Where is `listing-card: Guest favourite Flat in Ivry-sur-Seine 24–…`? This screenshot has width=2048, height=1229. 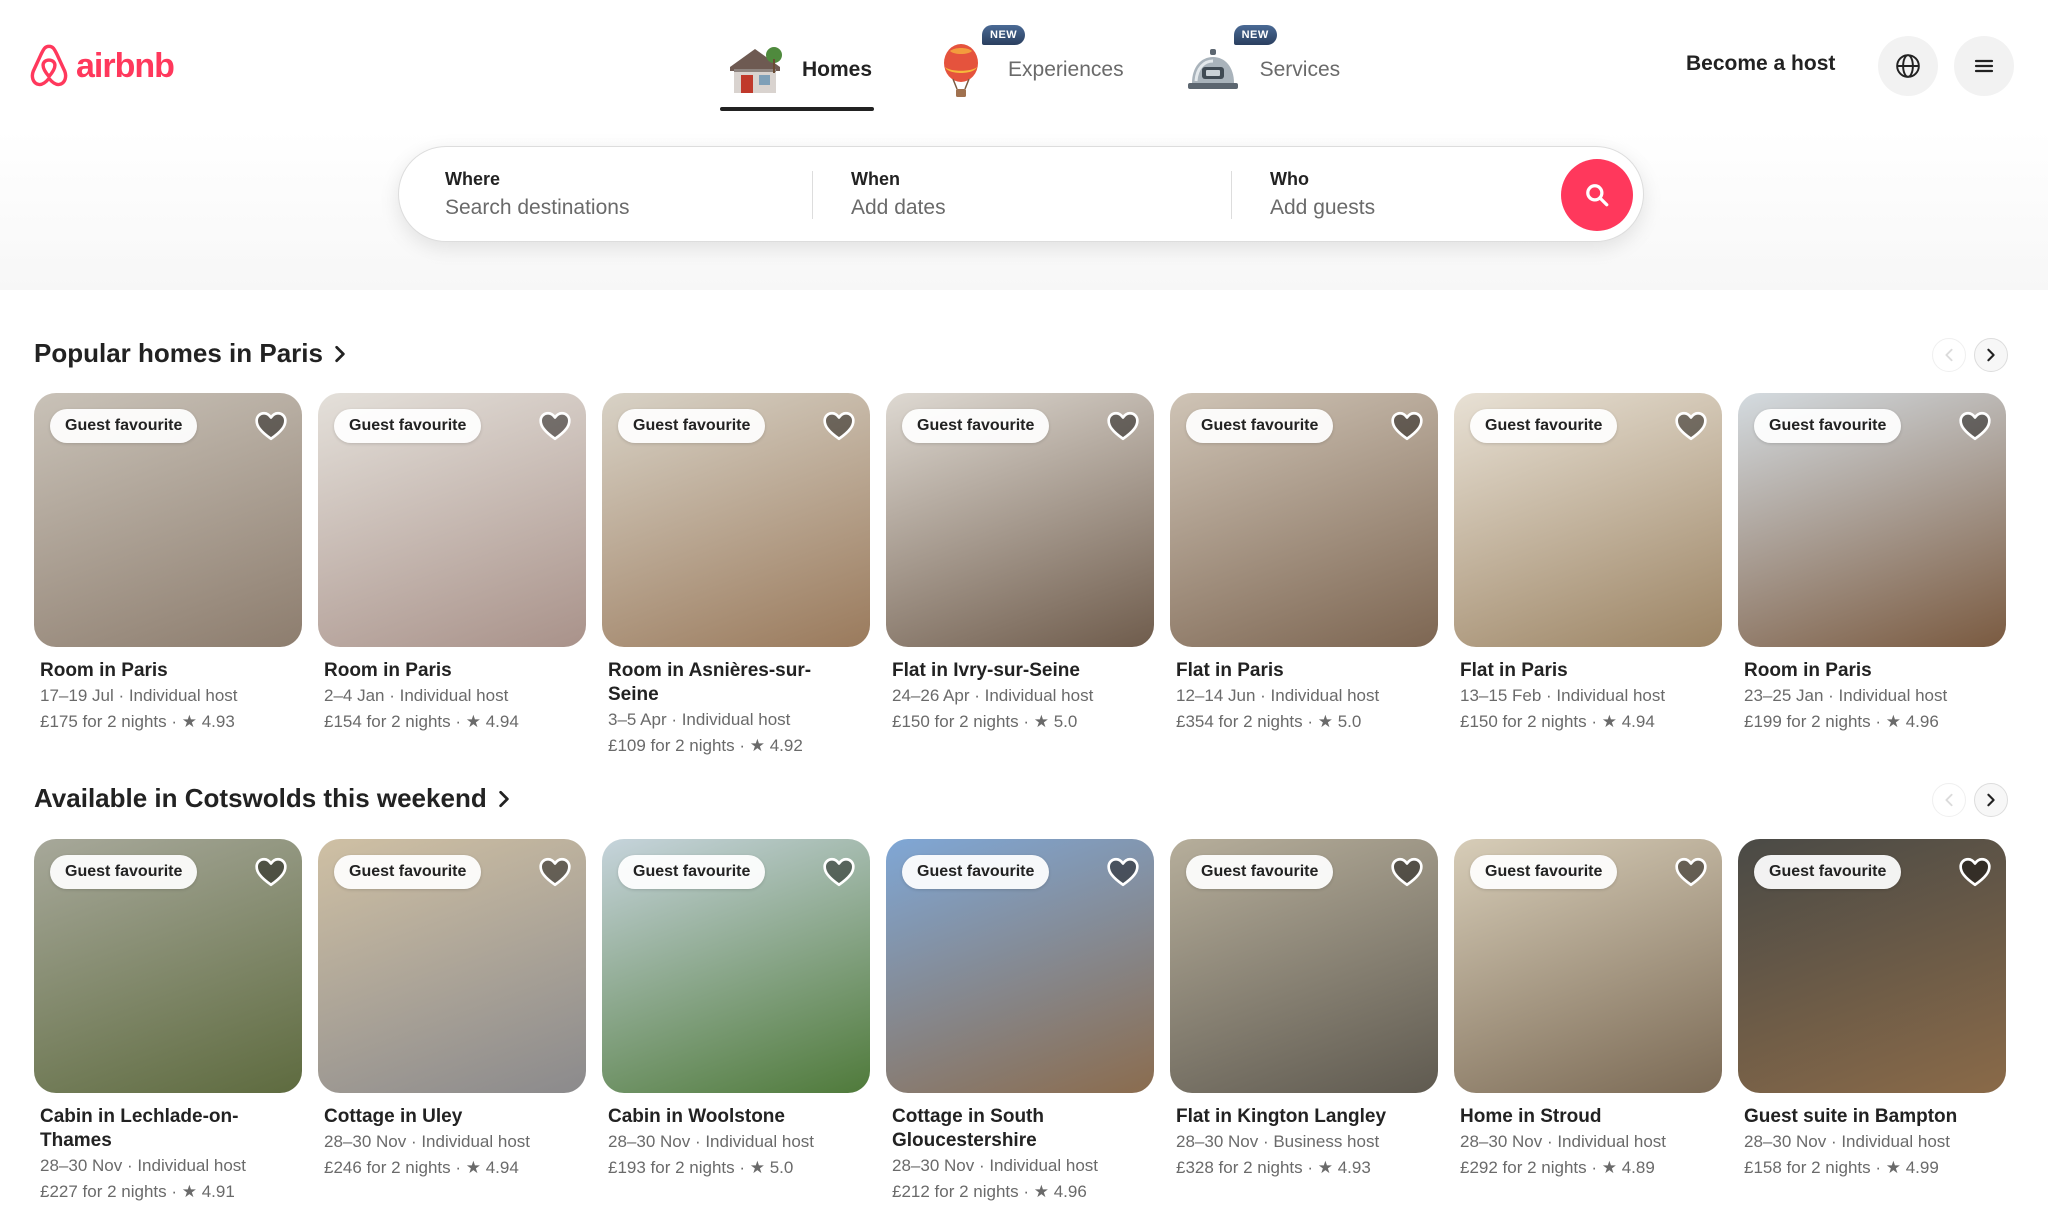 listing-card: Guest favourite Flat in Ivry-sur-Seine 24–… is located at coordinates (1020, 564).